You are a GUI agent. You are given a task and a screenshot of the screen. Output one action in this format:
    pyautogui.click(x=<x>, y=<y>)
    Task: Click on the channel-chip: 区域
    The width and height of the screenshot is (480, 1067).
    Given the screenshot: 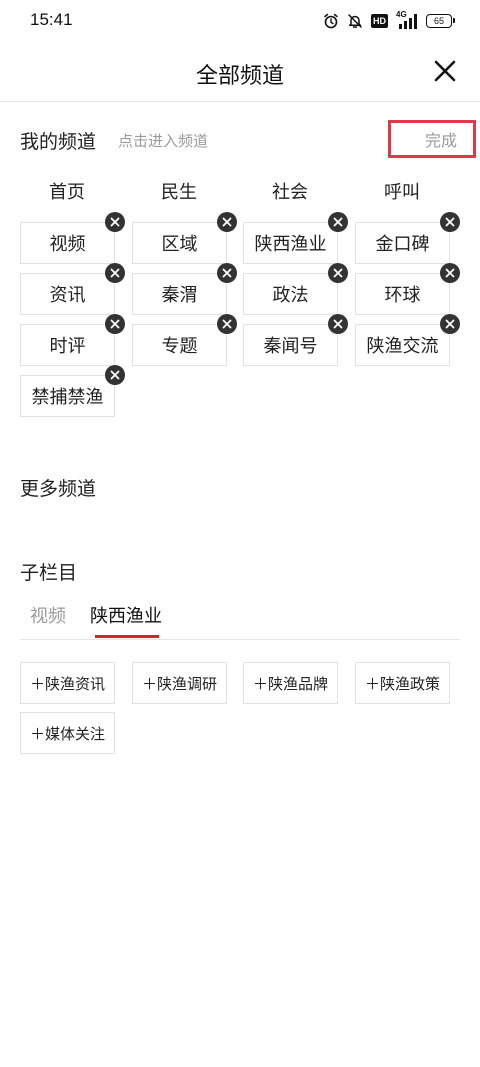 What is the action you would take?
    pyautogui.click(x=184, y=238)
    